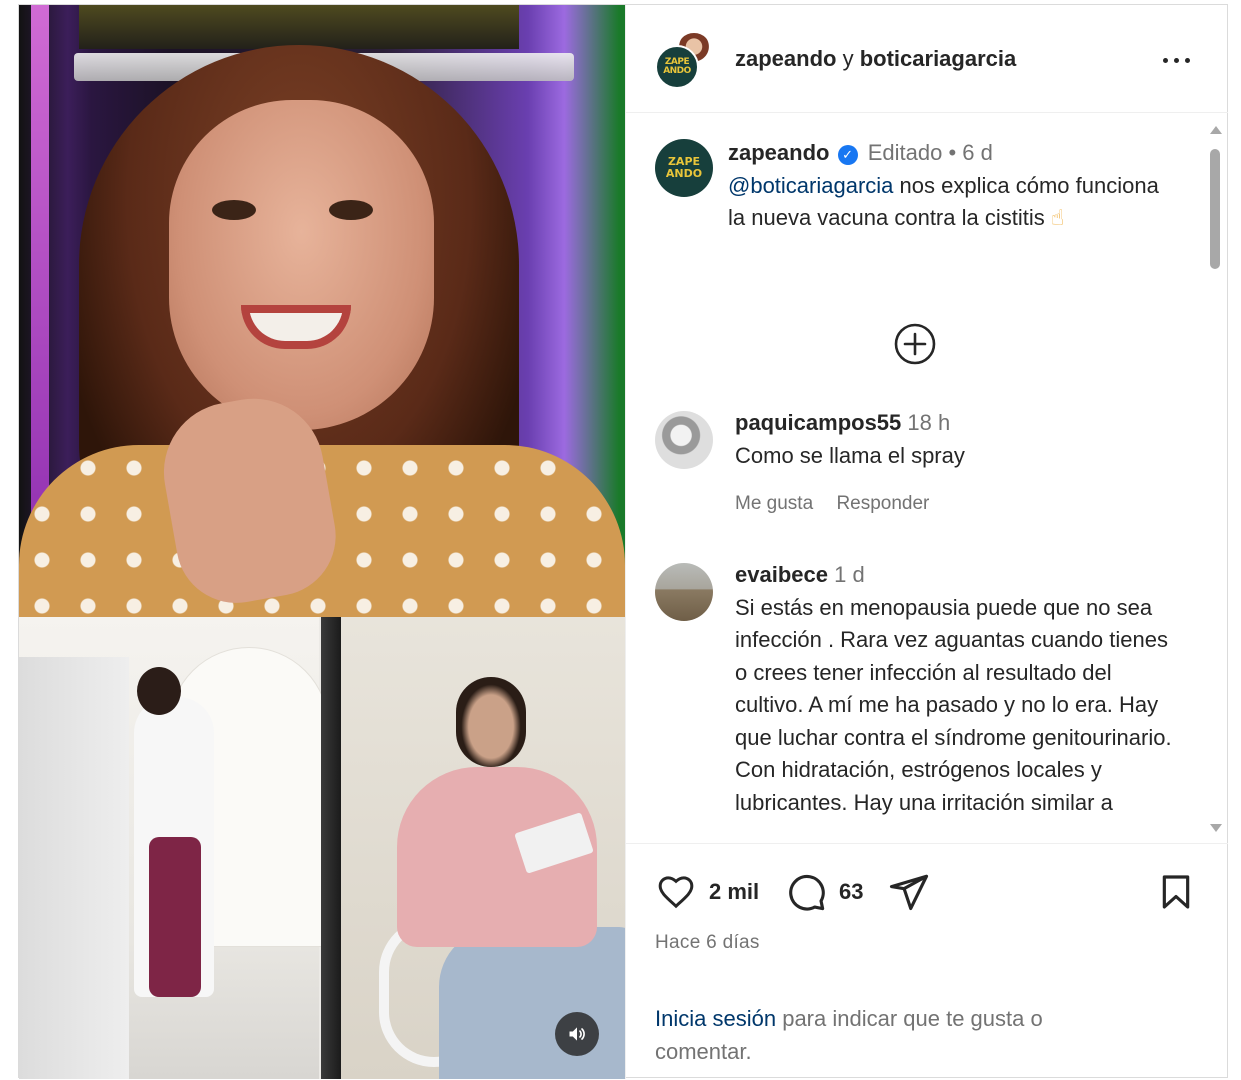  What do you see at coordinates (785, 58) in the screenshot?
I see `author-link-zapeando: zapeando` at bounding box center [785, 58].